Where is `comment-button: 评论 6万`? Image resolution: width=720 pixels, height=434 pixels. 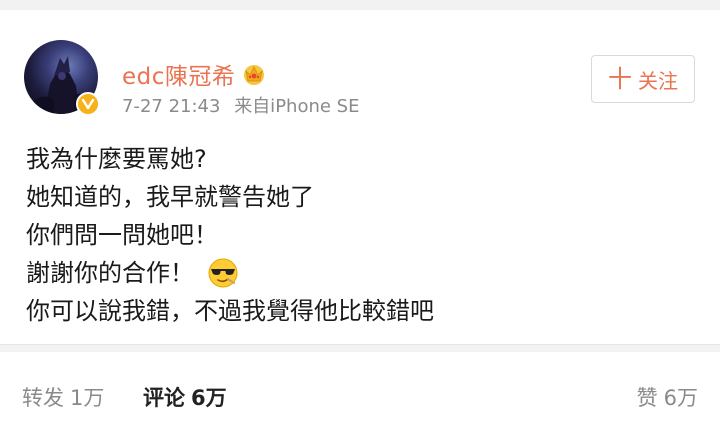
comment-button: 评论 6万 is located at coordinates (185, 397).